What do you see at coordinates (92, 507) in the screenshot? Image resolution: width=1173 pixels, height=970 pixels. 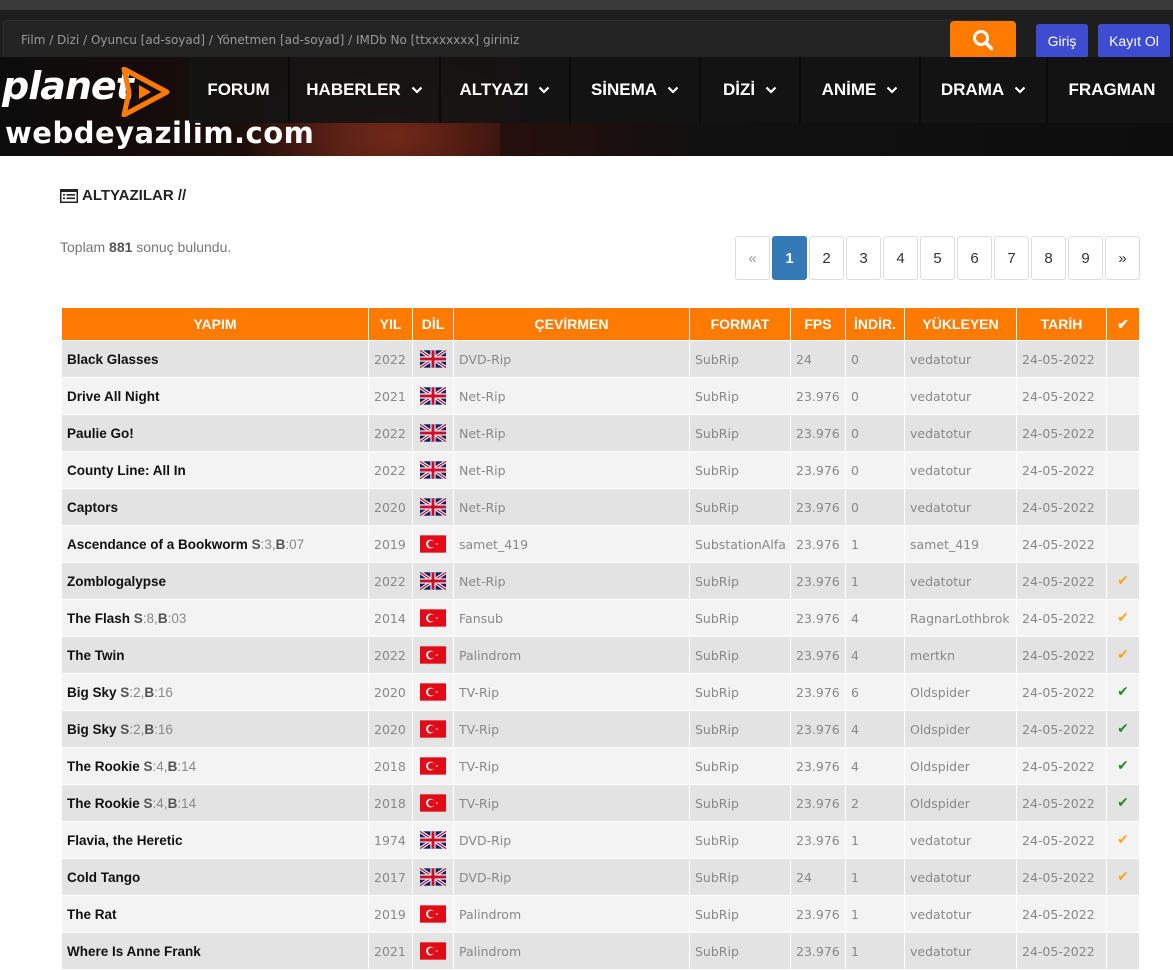 I see `title-link: Captors` at bounding box center [92, 507].